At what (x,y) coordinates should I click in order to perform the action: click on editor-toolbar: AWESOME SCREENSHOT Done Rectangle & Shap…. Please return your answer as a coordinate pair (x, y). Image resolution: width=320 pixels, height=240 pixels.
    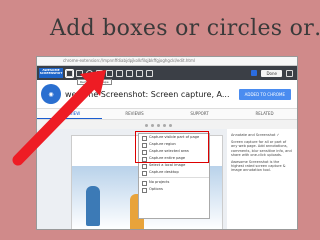
    Looking at the image, I should click on (167, 75).